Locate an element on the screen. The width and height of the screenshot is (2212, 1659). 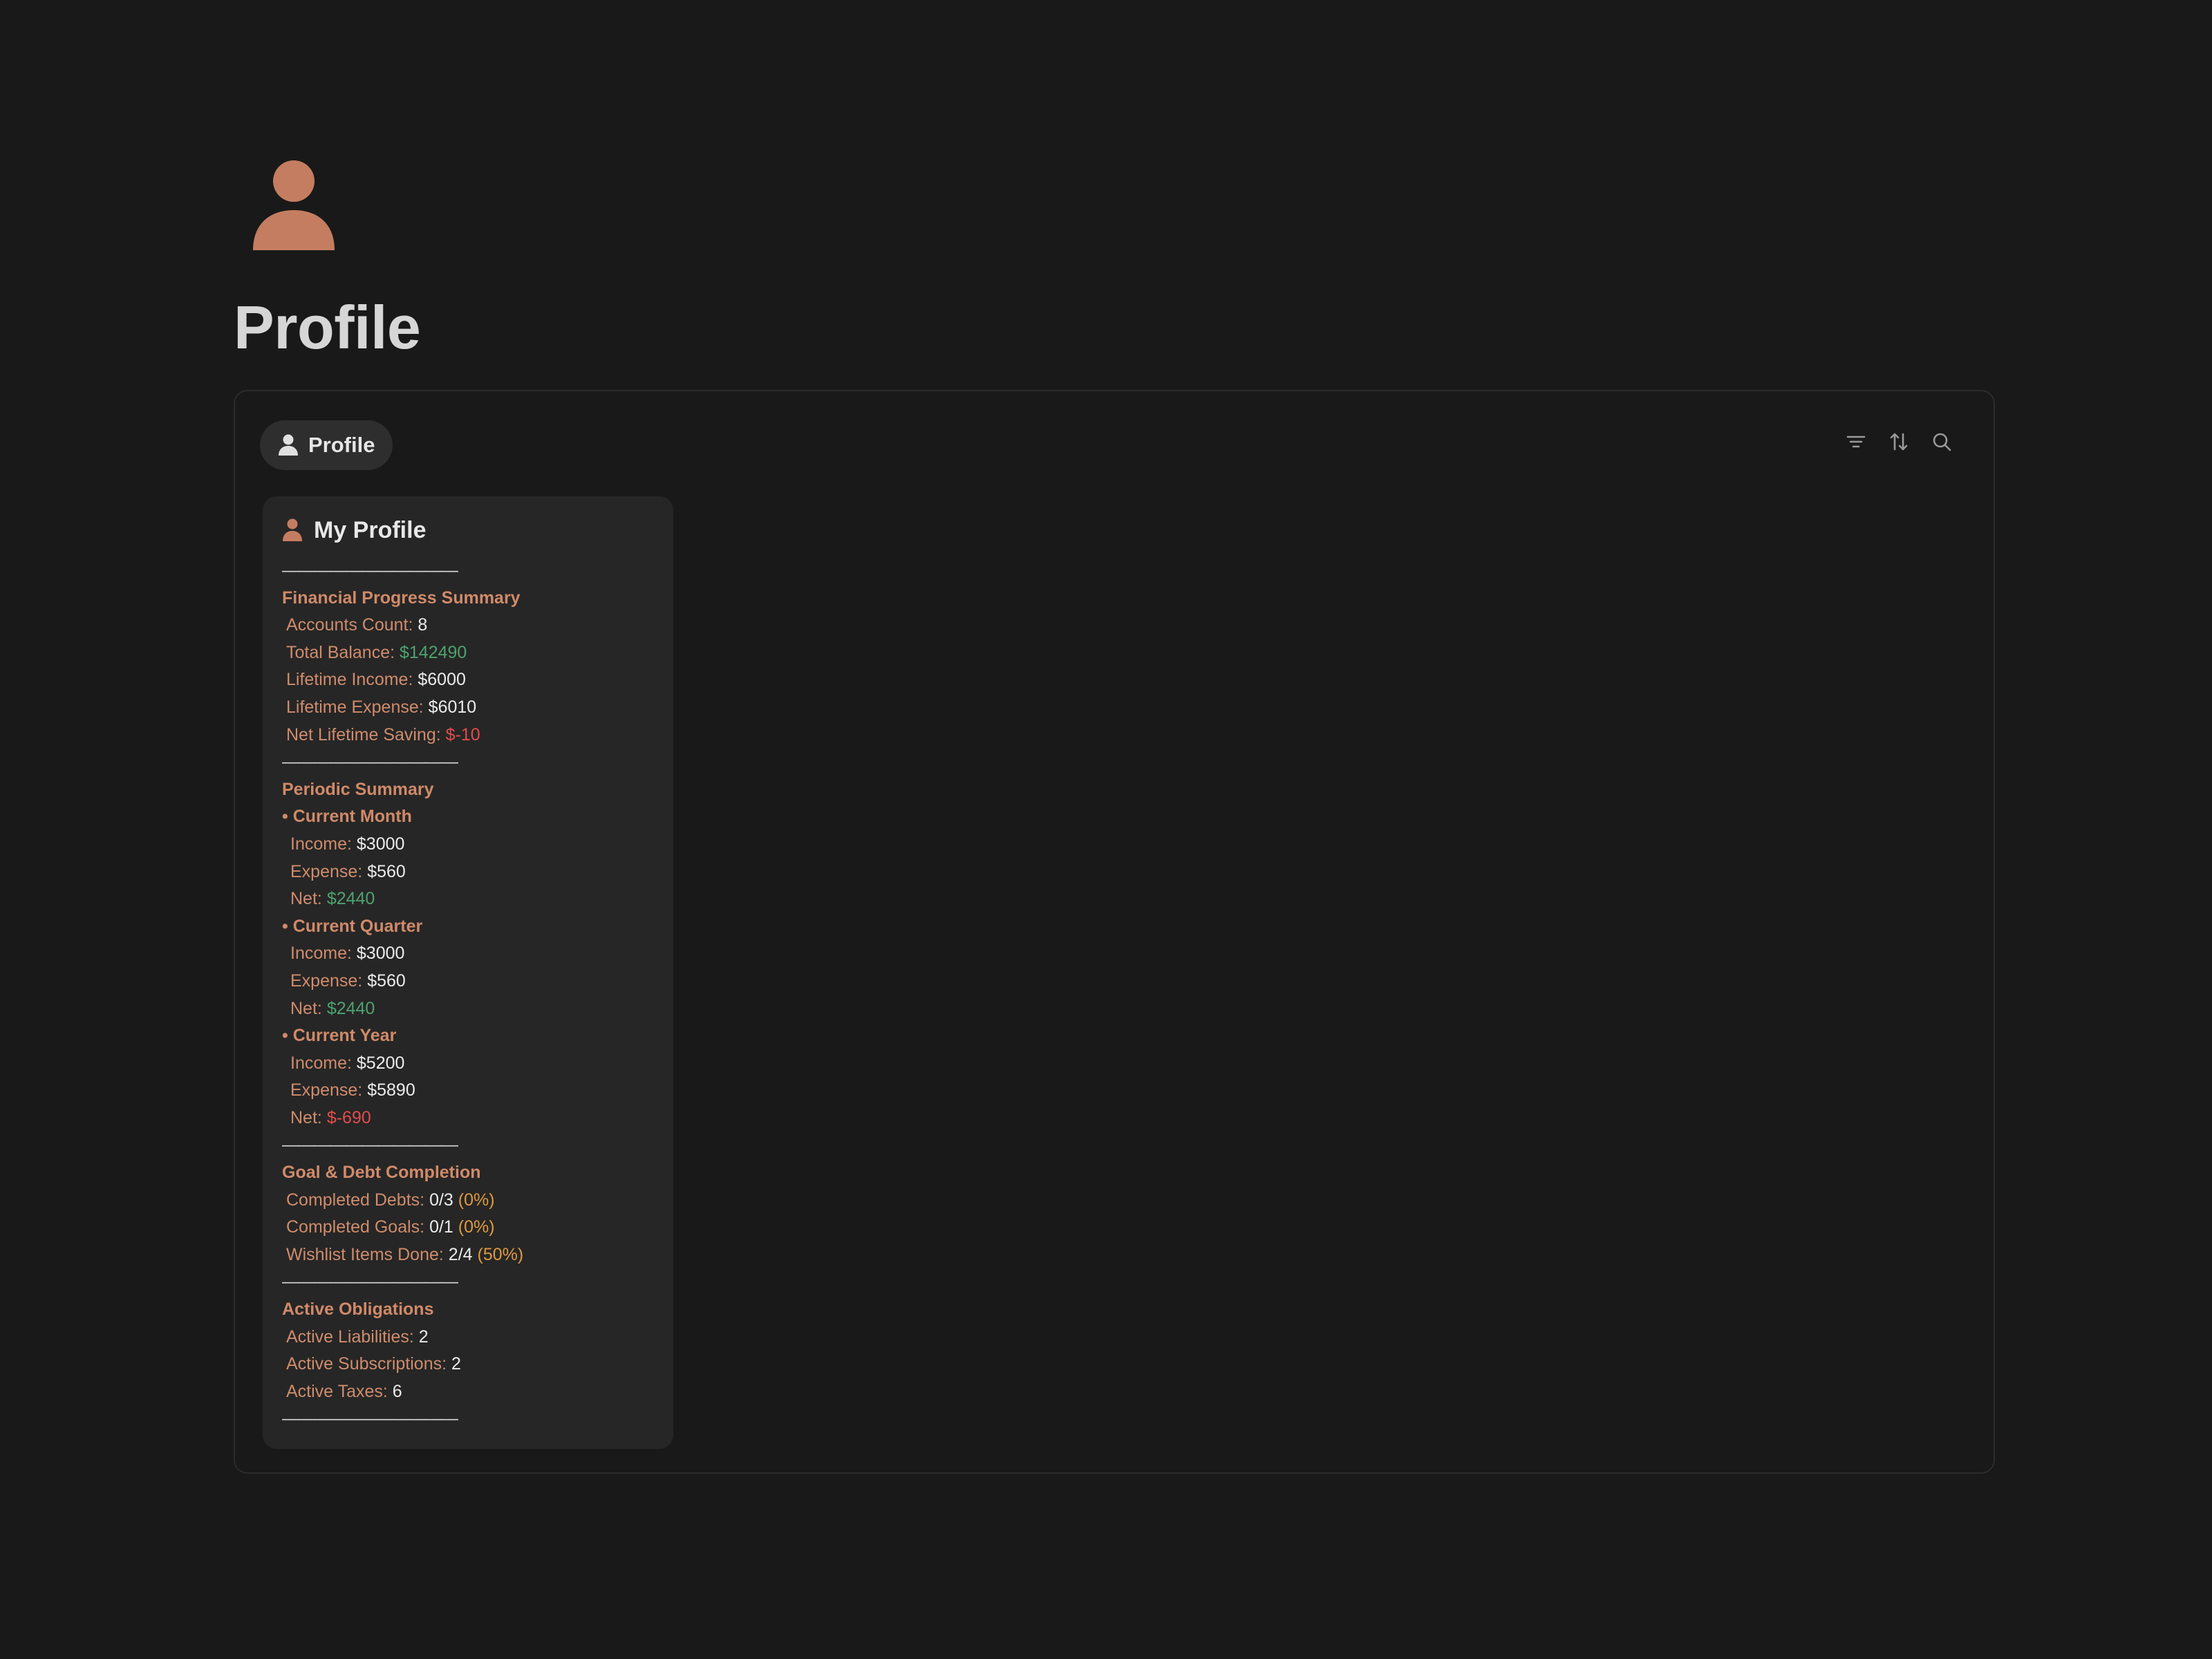
period-title: • Current Month is located at coordinates (347, 817).